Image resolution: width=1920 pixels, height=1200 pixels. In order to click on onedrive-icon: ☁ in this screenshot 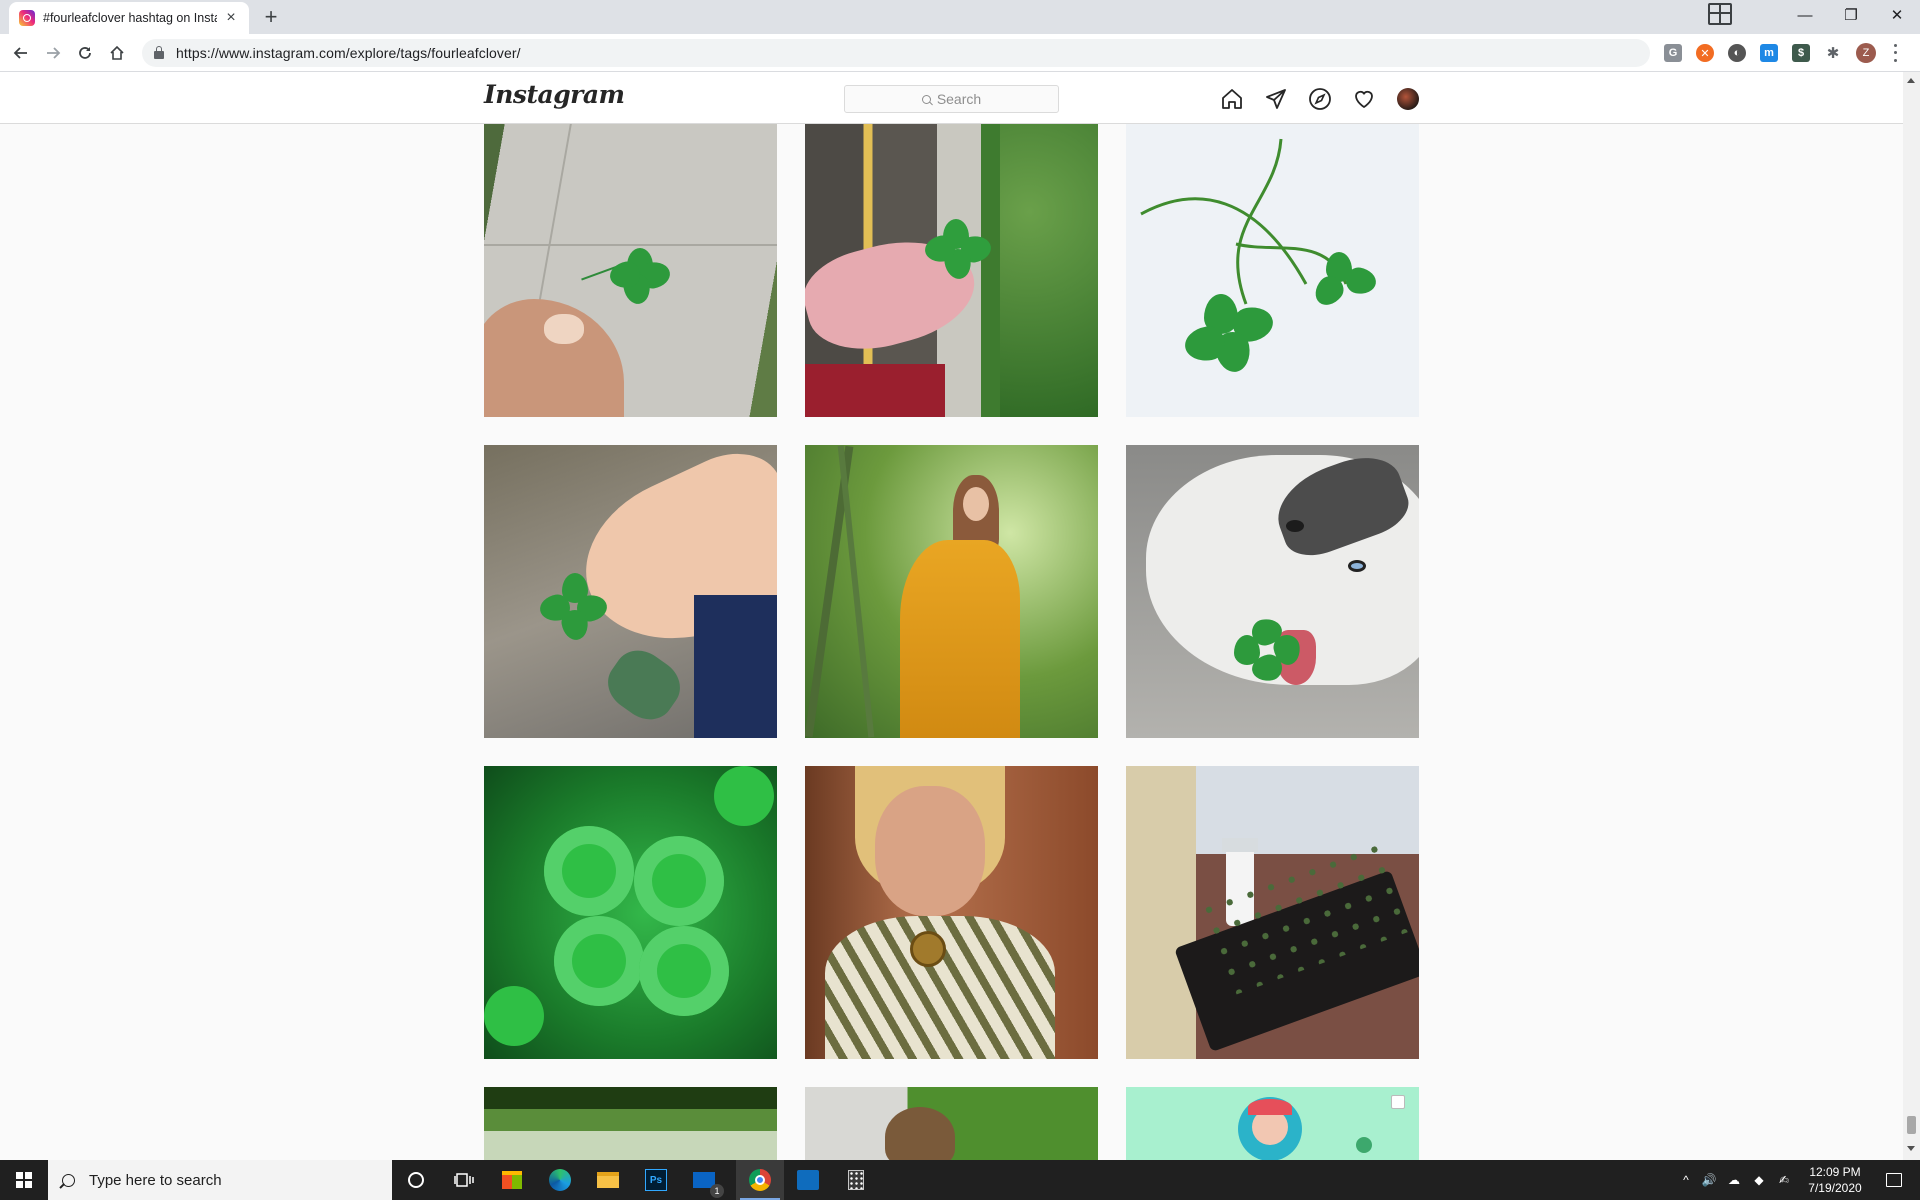, I will do `click(1734, 1180)`.